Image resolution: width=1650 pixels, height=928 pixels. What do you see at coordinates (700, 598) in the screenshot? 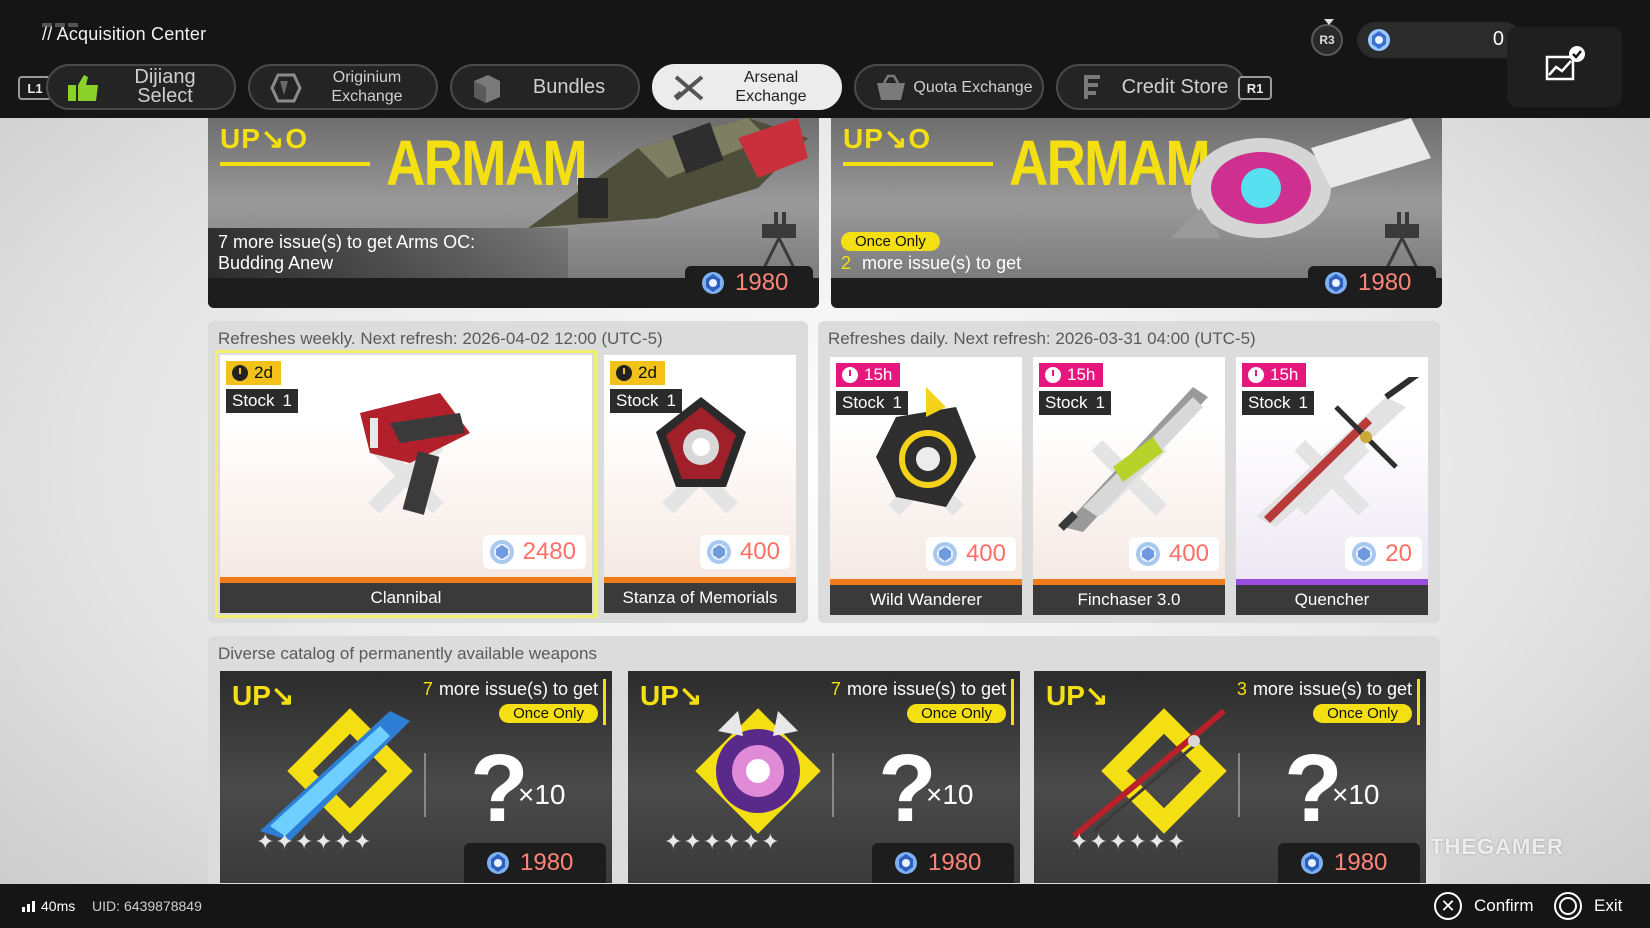
I see `item-name: Stanza of Memorials` at bounding box center [700, 598].